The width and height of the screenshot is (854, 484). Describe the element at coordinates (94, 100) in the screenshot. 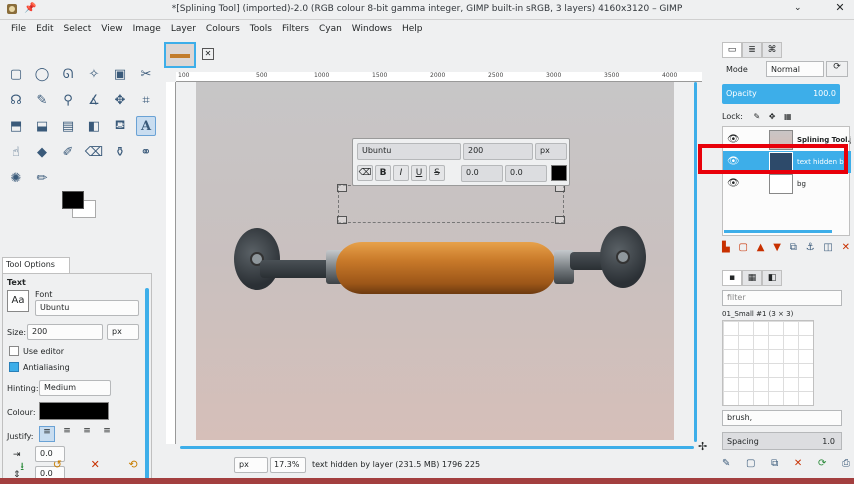

I see `measure-icon: ∡` at that location.